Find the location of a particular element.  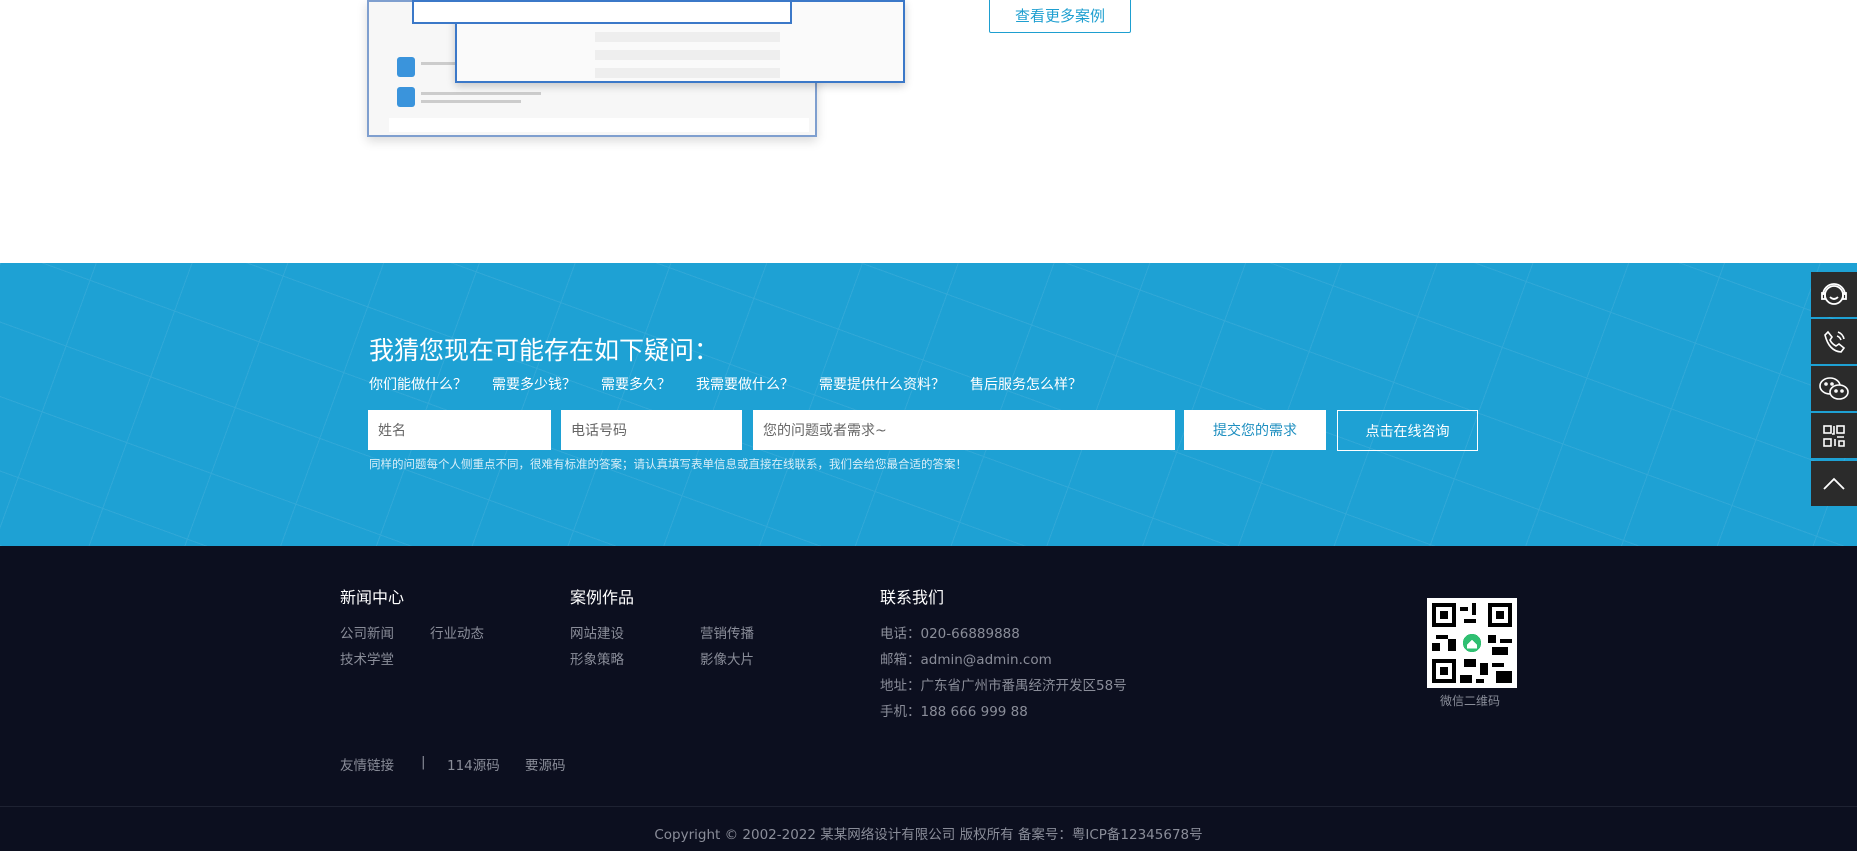

contact-mobile: 手机：188 666 999 88 is located at coordinates (954, 712).